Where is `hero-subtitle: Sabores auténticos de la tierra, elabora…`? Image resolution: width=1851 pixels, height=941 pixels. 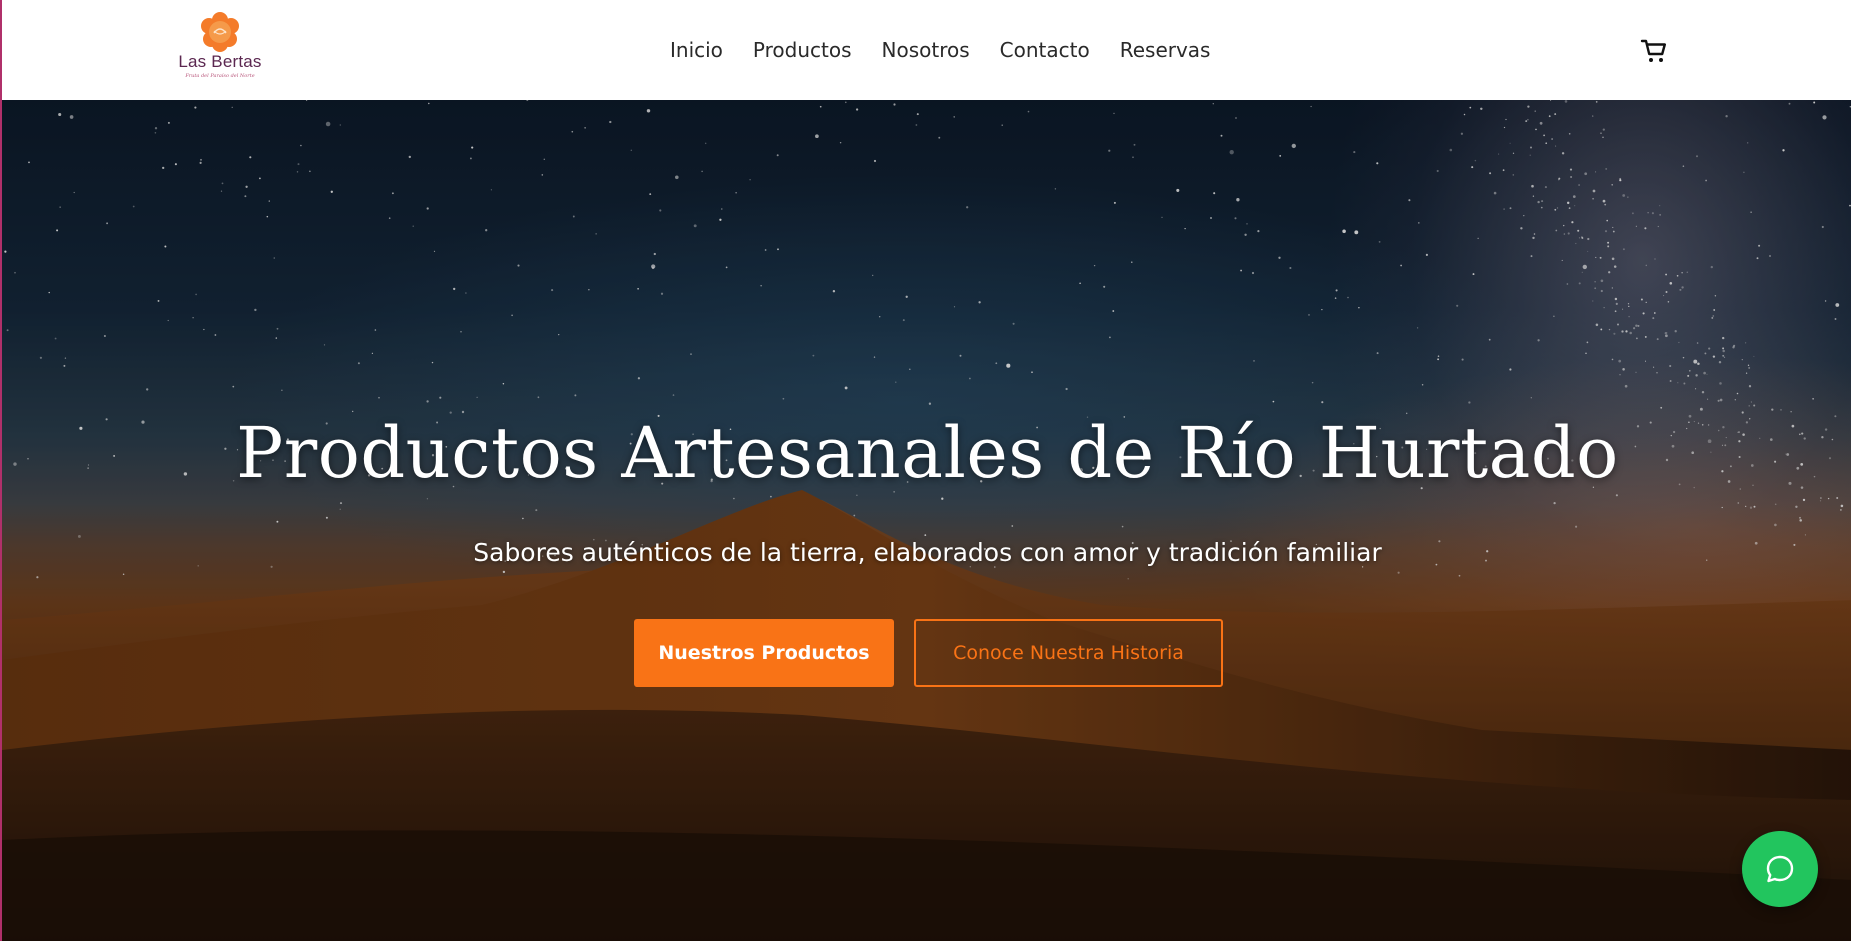
hero-subtitle: Sabores auténticos de la tierra, elabora… is located at coordinates (927, 552).